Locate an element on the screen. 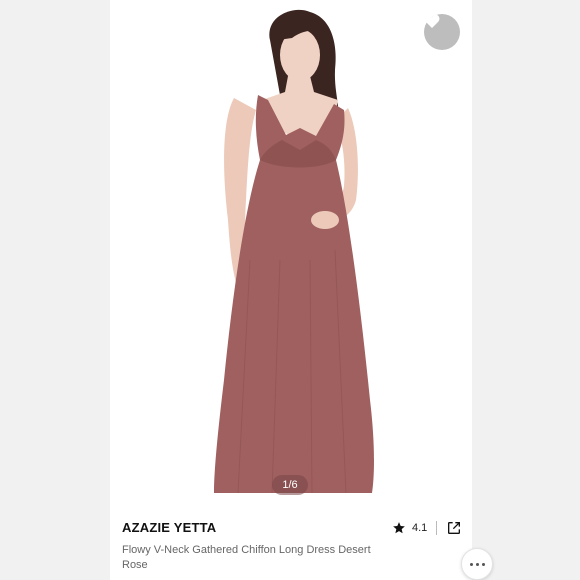 This screenshot has height=580, width=580. image-counter-badge: 1/6 is located at coordinates (290, 485).